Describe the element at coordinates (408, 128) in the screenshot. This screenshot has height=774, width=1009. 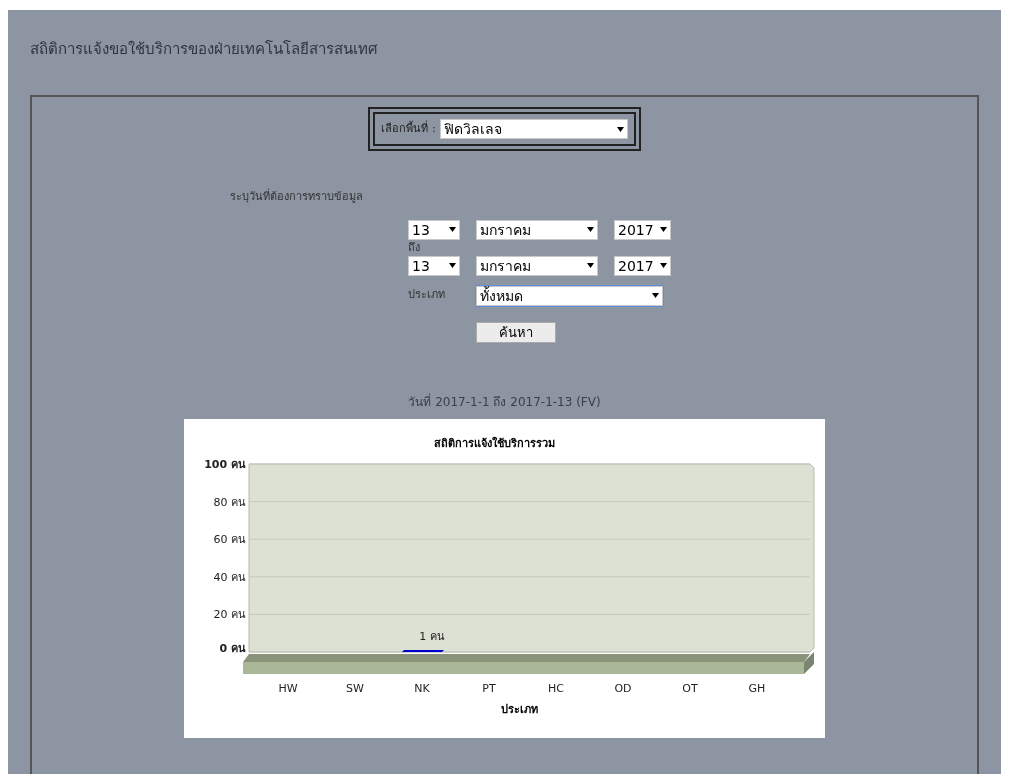
I see `area-label: เลือกพื้นที่ :` at that location.